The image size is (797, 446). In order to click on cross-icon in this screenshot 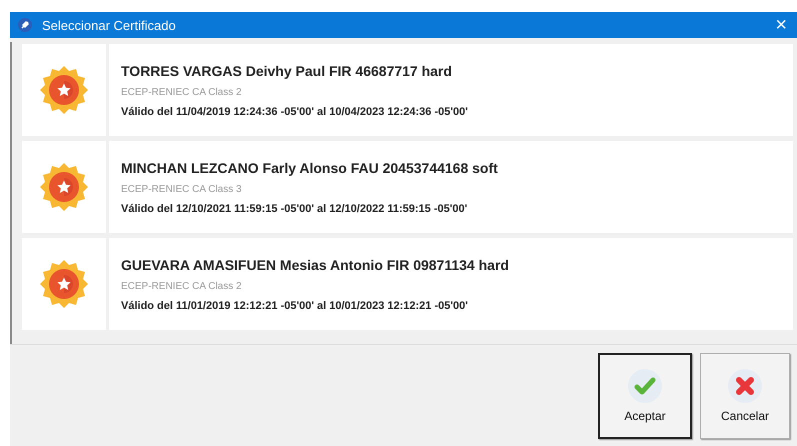, I will do `click(745, 385)`.